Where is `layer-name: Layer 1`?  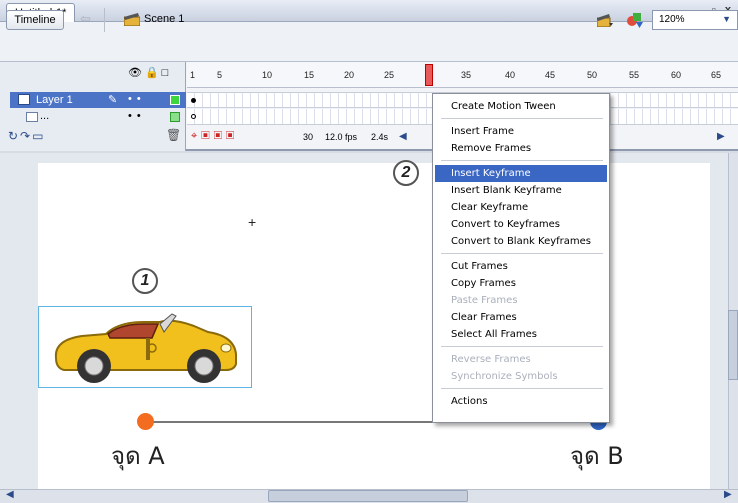 layer-name: Layer 1 is located at coordinates (54, 100).